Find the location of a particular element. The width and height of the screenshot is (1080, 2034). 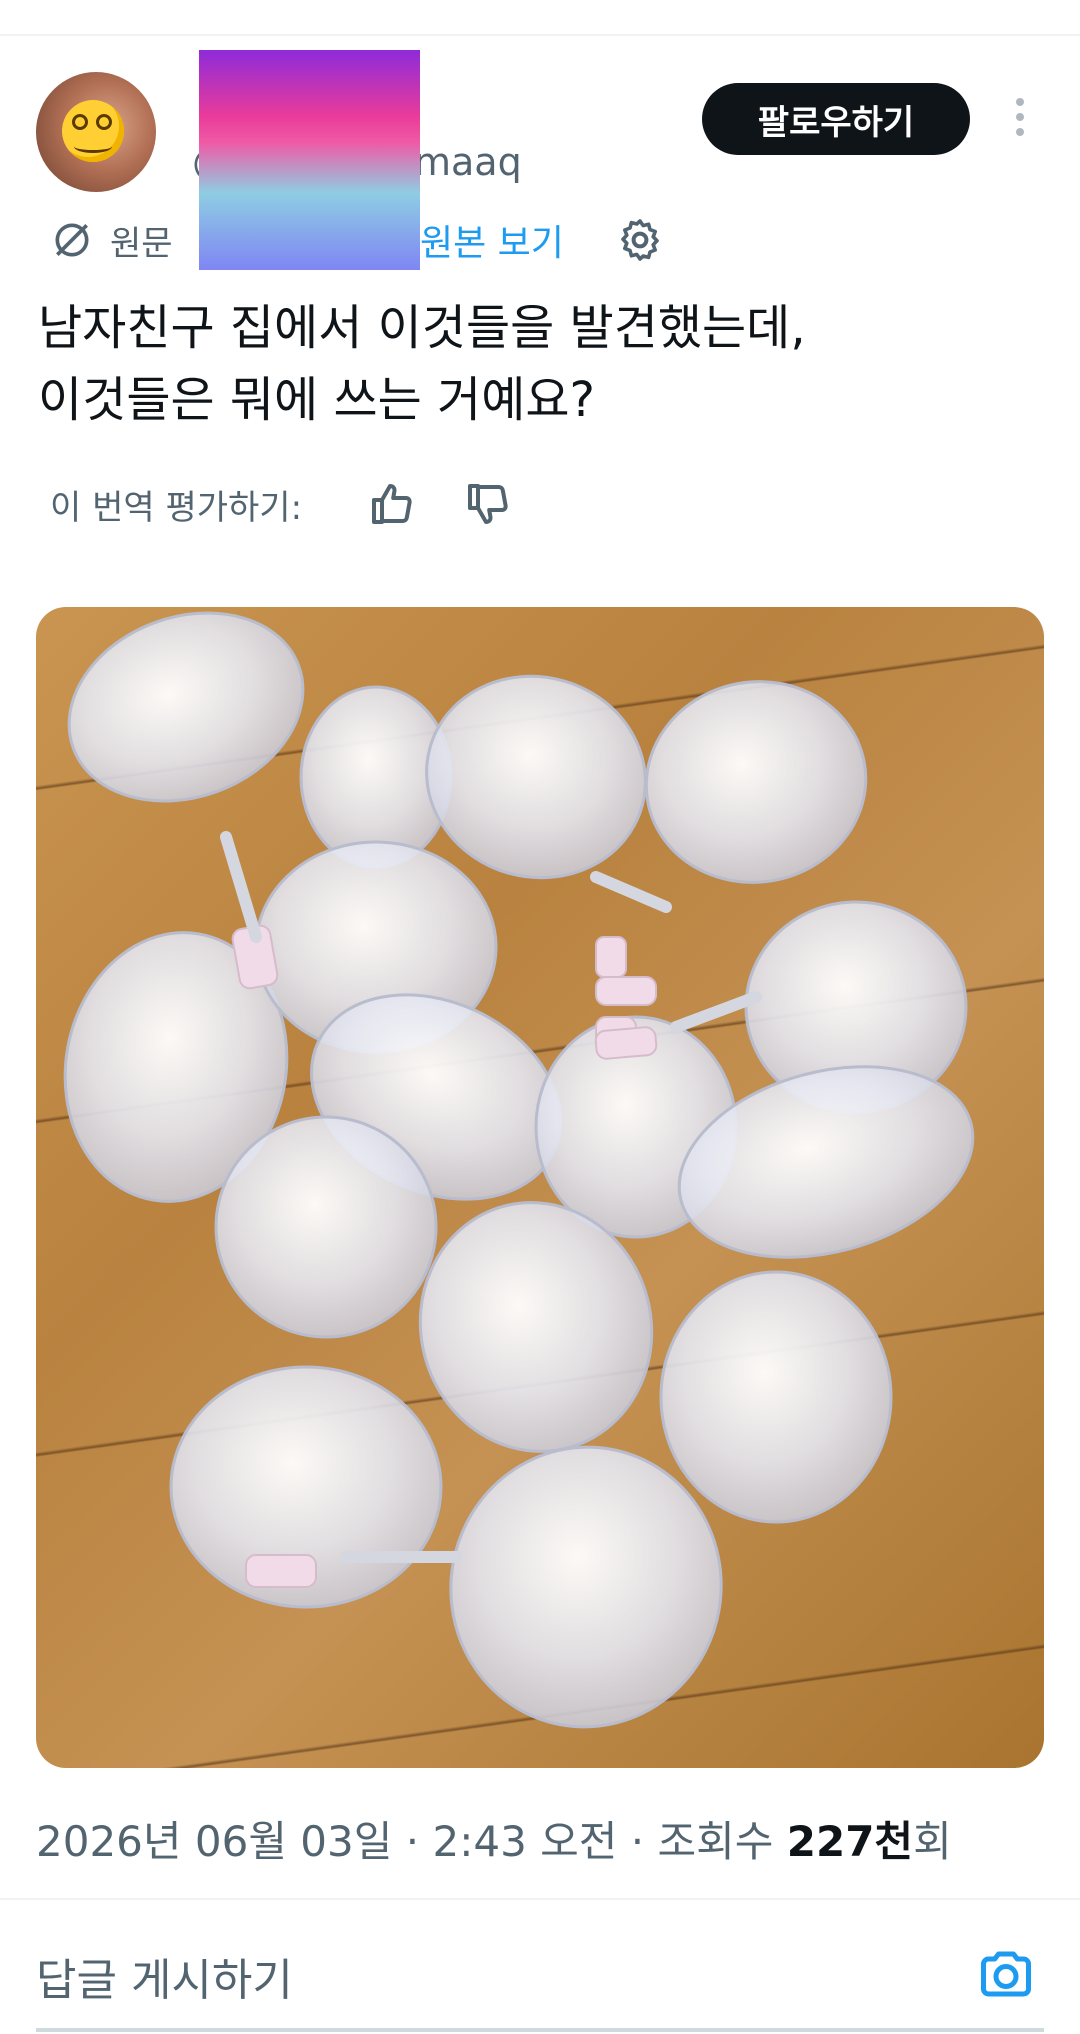

post-time: 2:43 오전 is located at coordinates (525, 1841).